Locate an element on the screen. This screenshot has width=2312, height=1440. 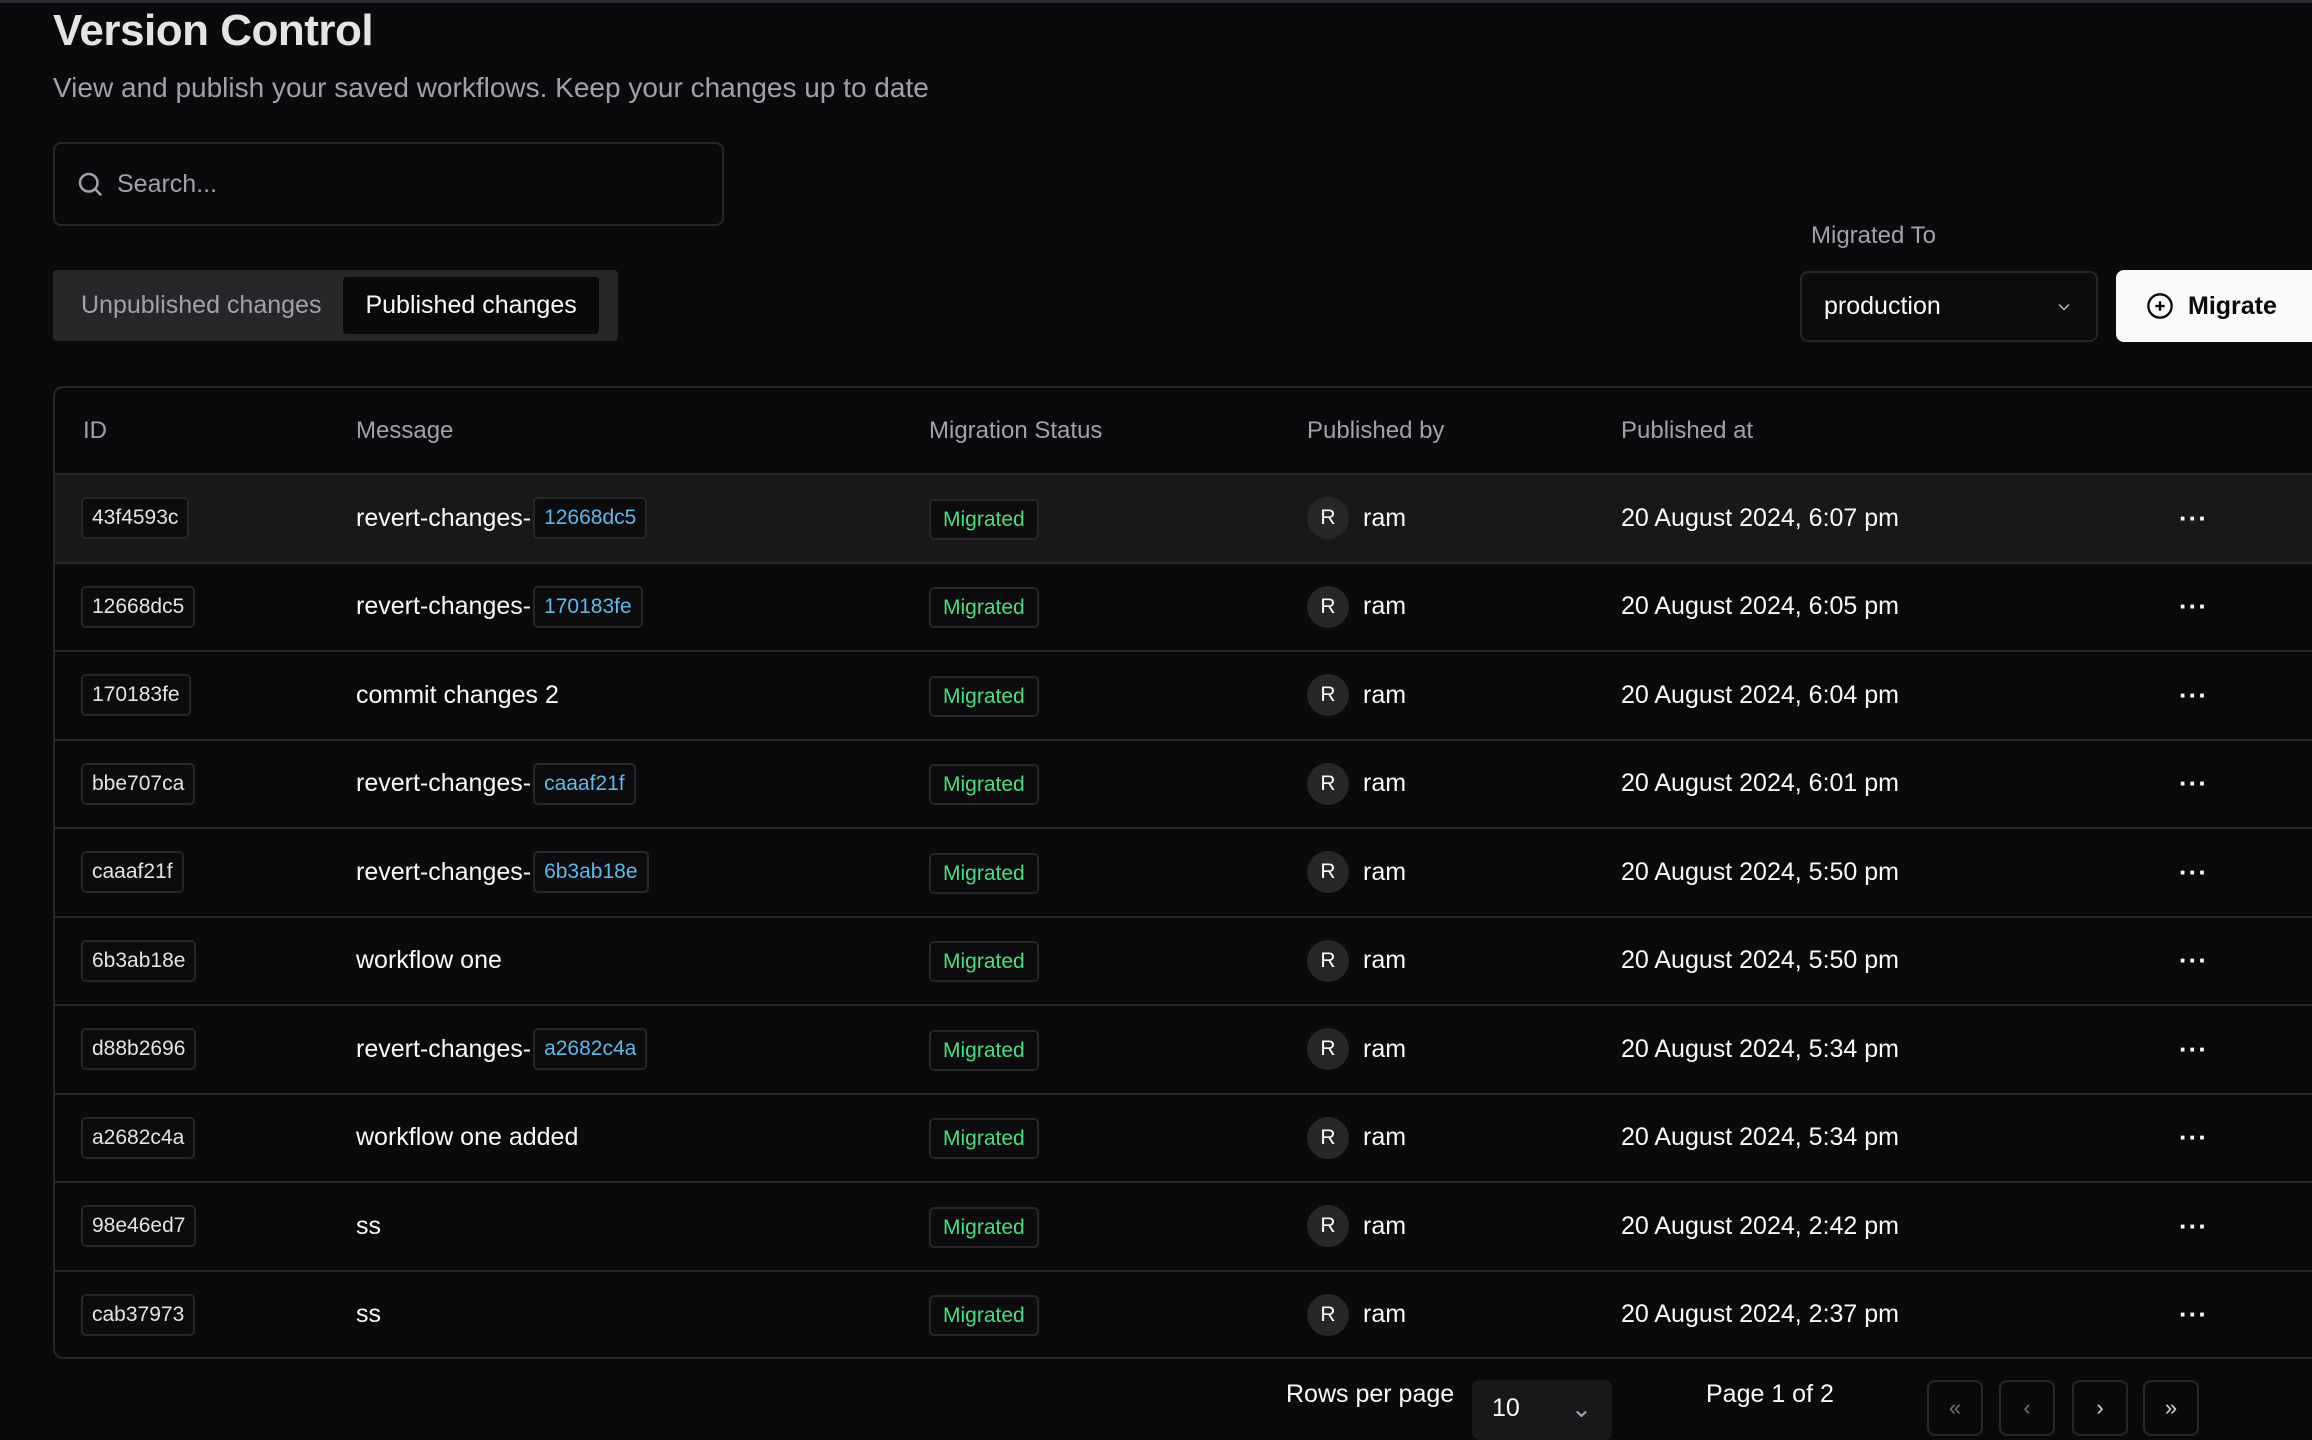
rows-per-page-select: 10 ⌄ is located at coordinates (1542, 1410).